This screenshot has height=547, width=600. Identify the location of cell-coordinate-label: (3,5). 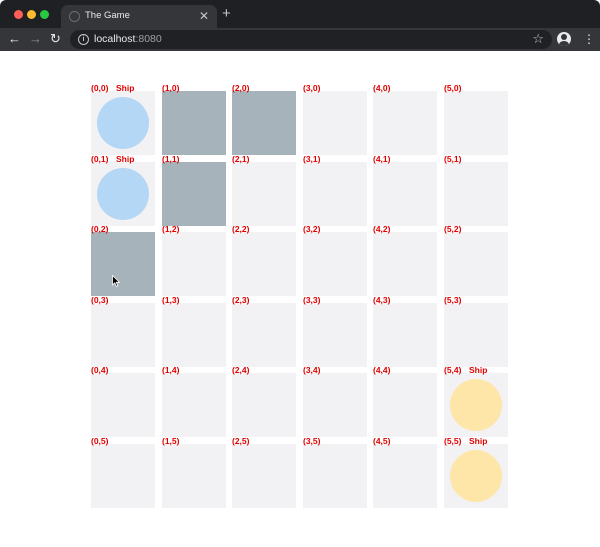
(312, 441).